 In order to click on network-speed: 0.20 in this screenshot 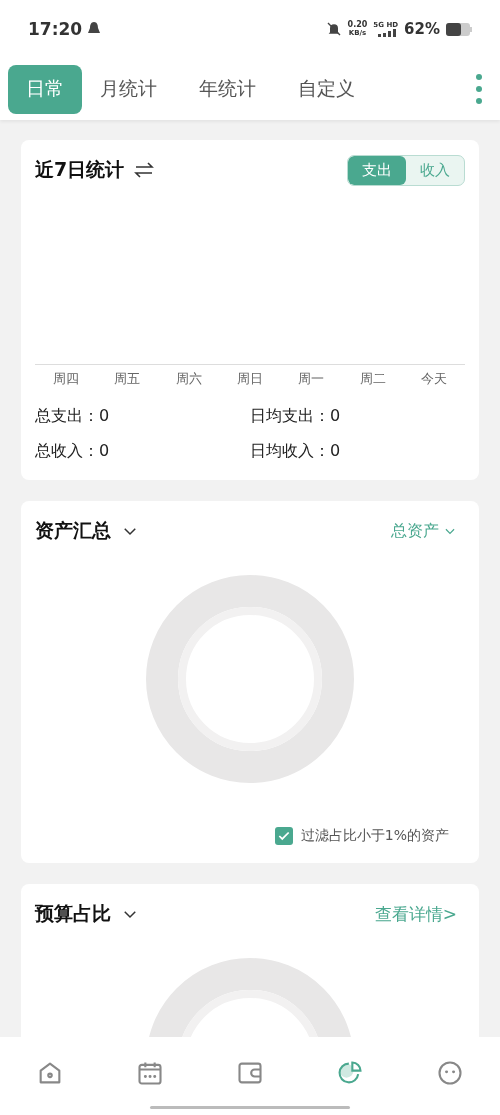, I will do `click(357, 25)`.